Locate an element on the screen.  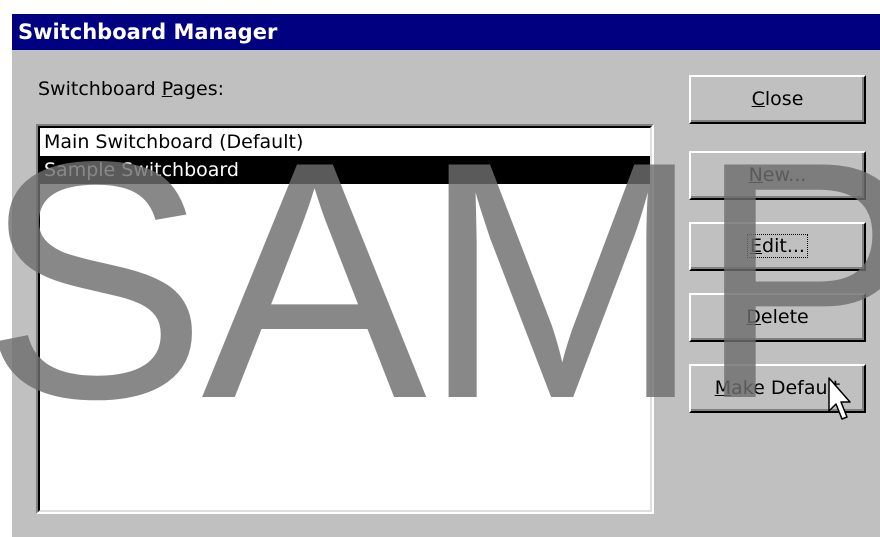
delete-button: Delete is located at coordinates (777, 317).